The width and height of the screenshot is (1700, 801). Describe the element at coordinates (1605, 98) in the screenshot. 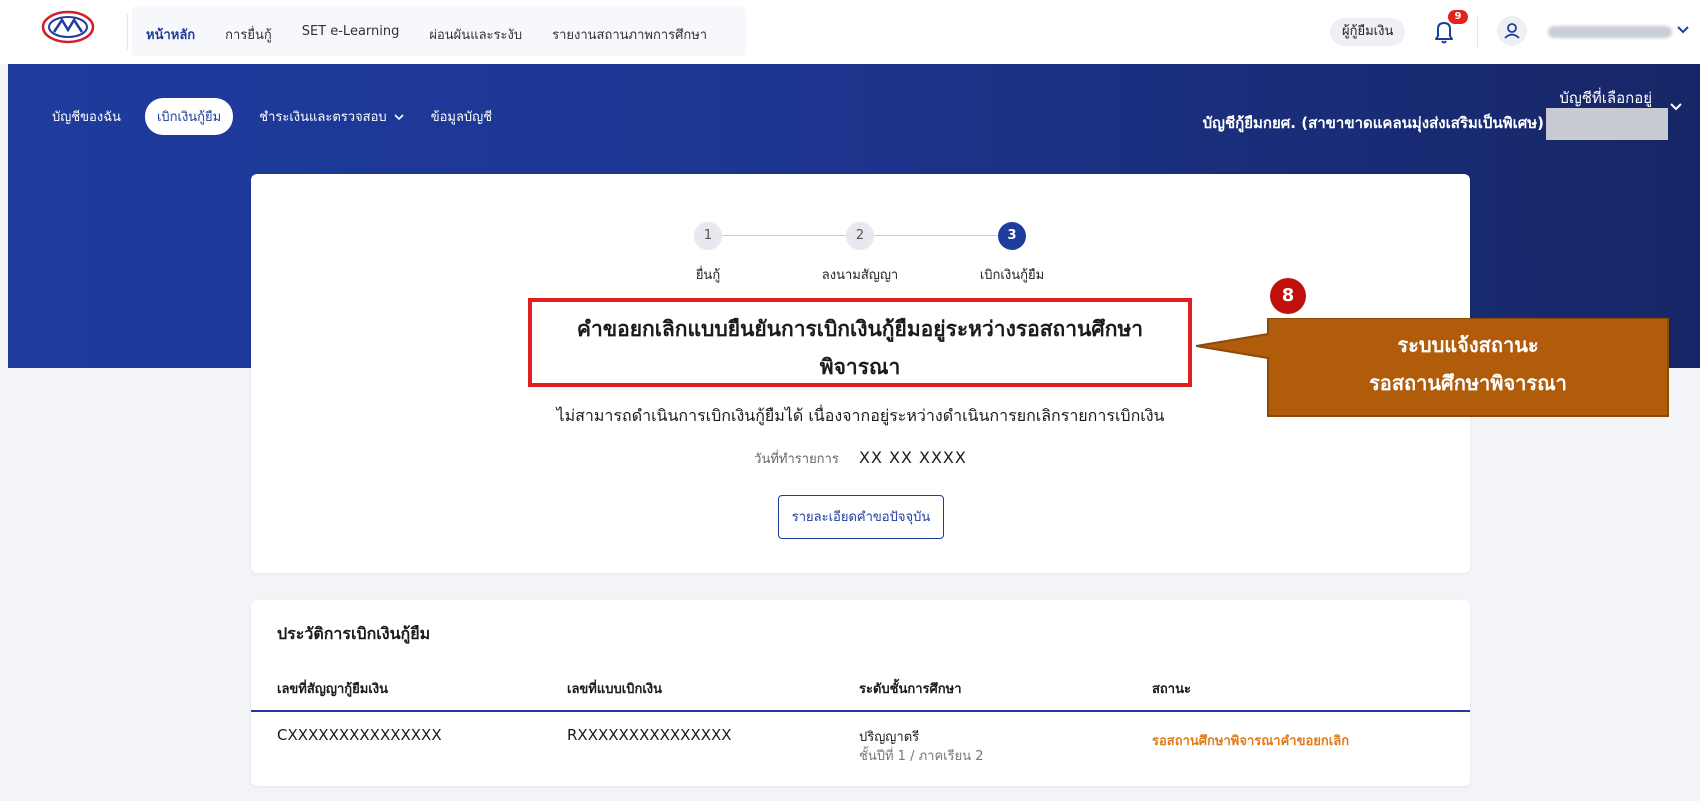

I see `selected-account-label: บัญชีที่เลือกอยู่` at that location.